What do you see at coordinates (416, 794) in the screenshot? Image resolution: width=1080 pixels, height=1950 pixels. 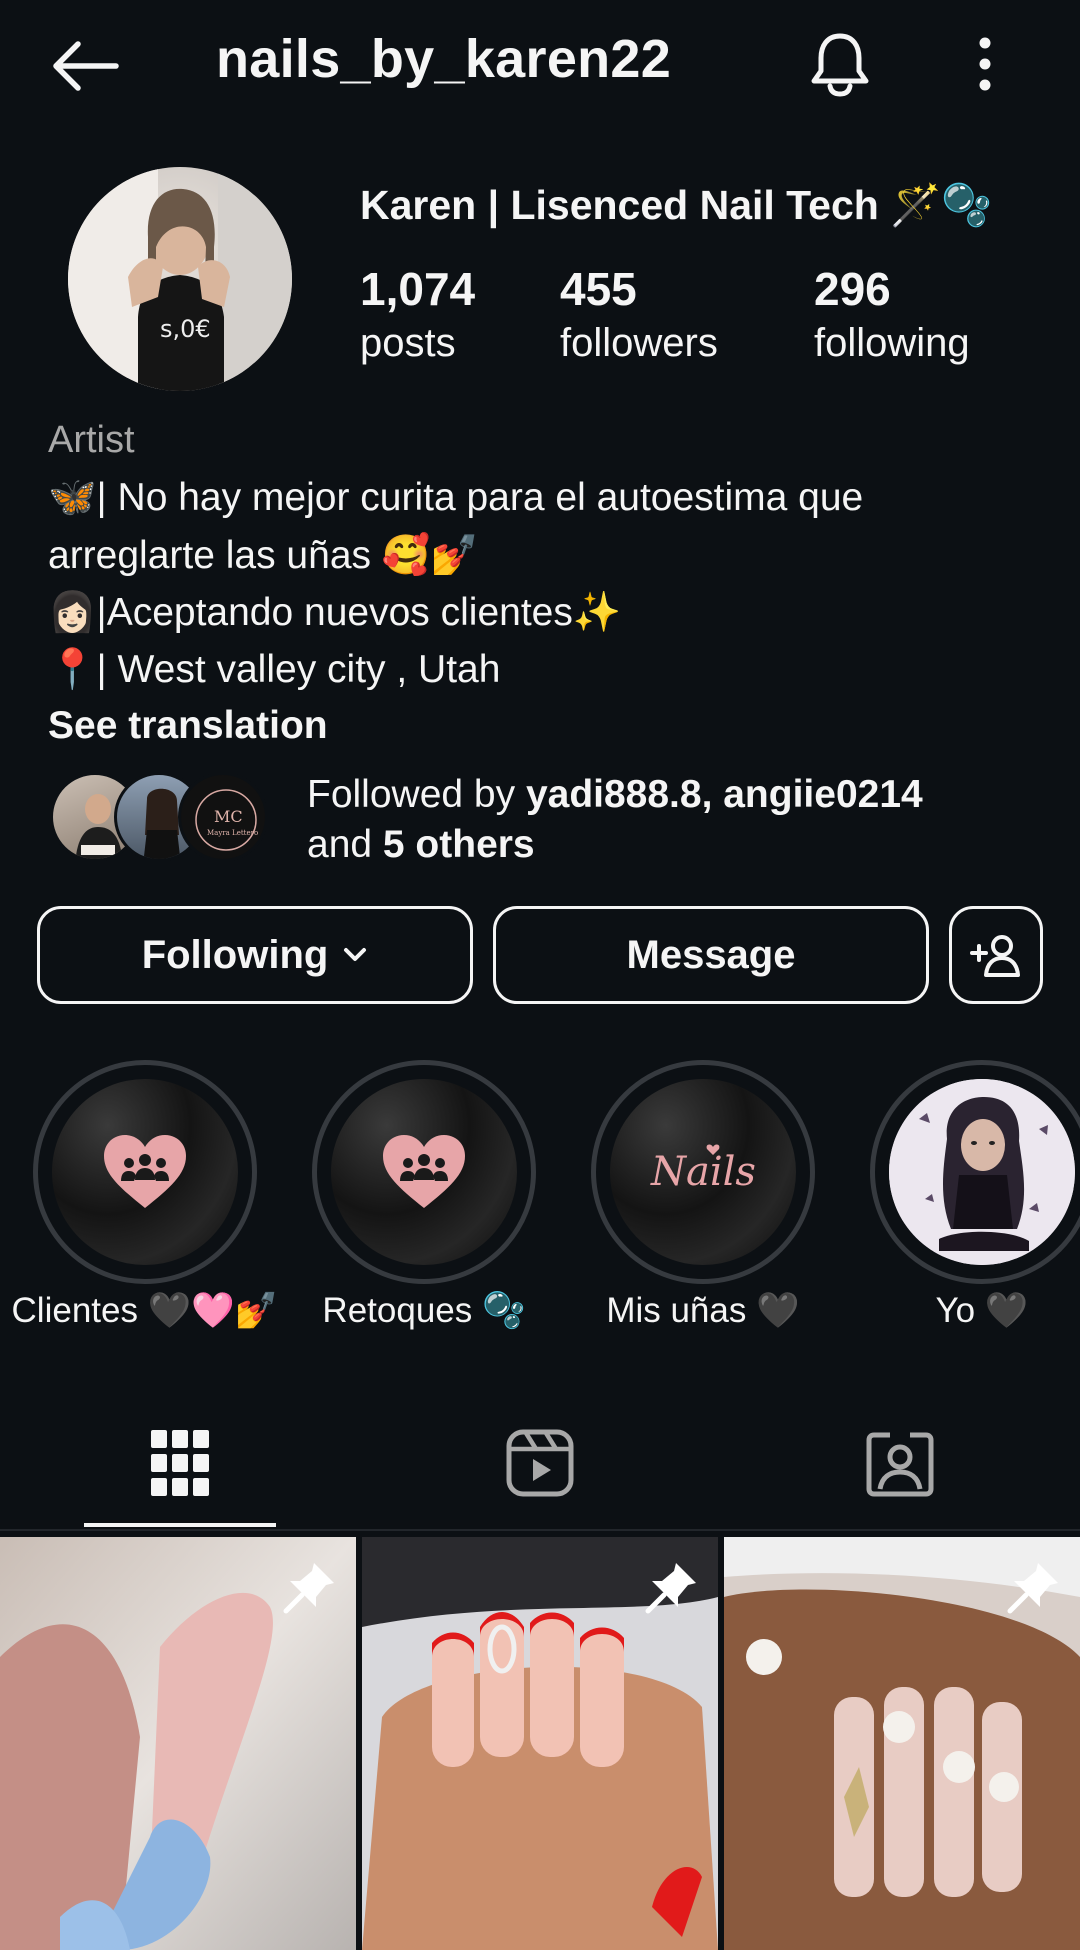 I see `followed-by-prefix: Followed by` at bounding box center [416, 794].